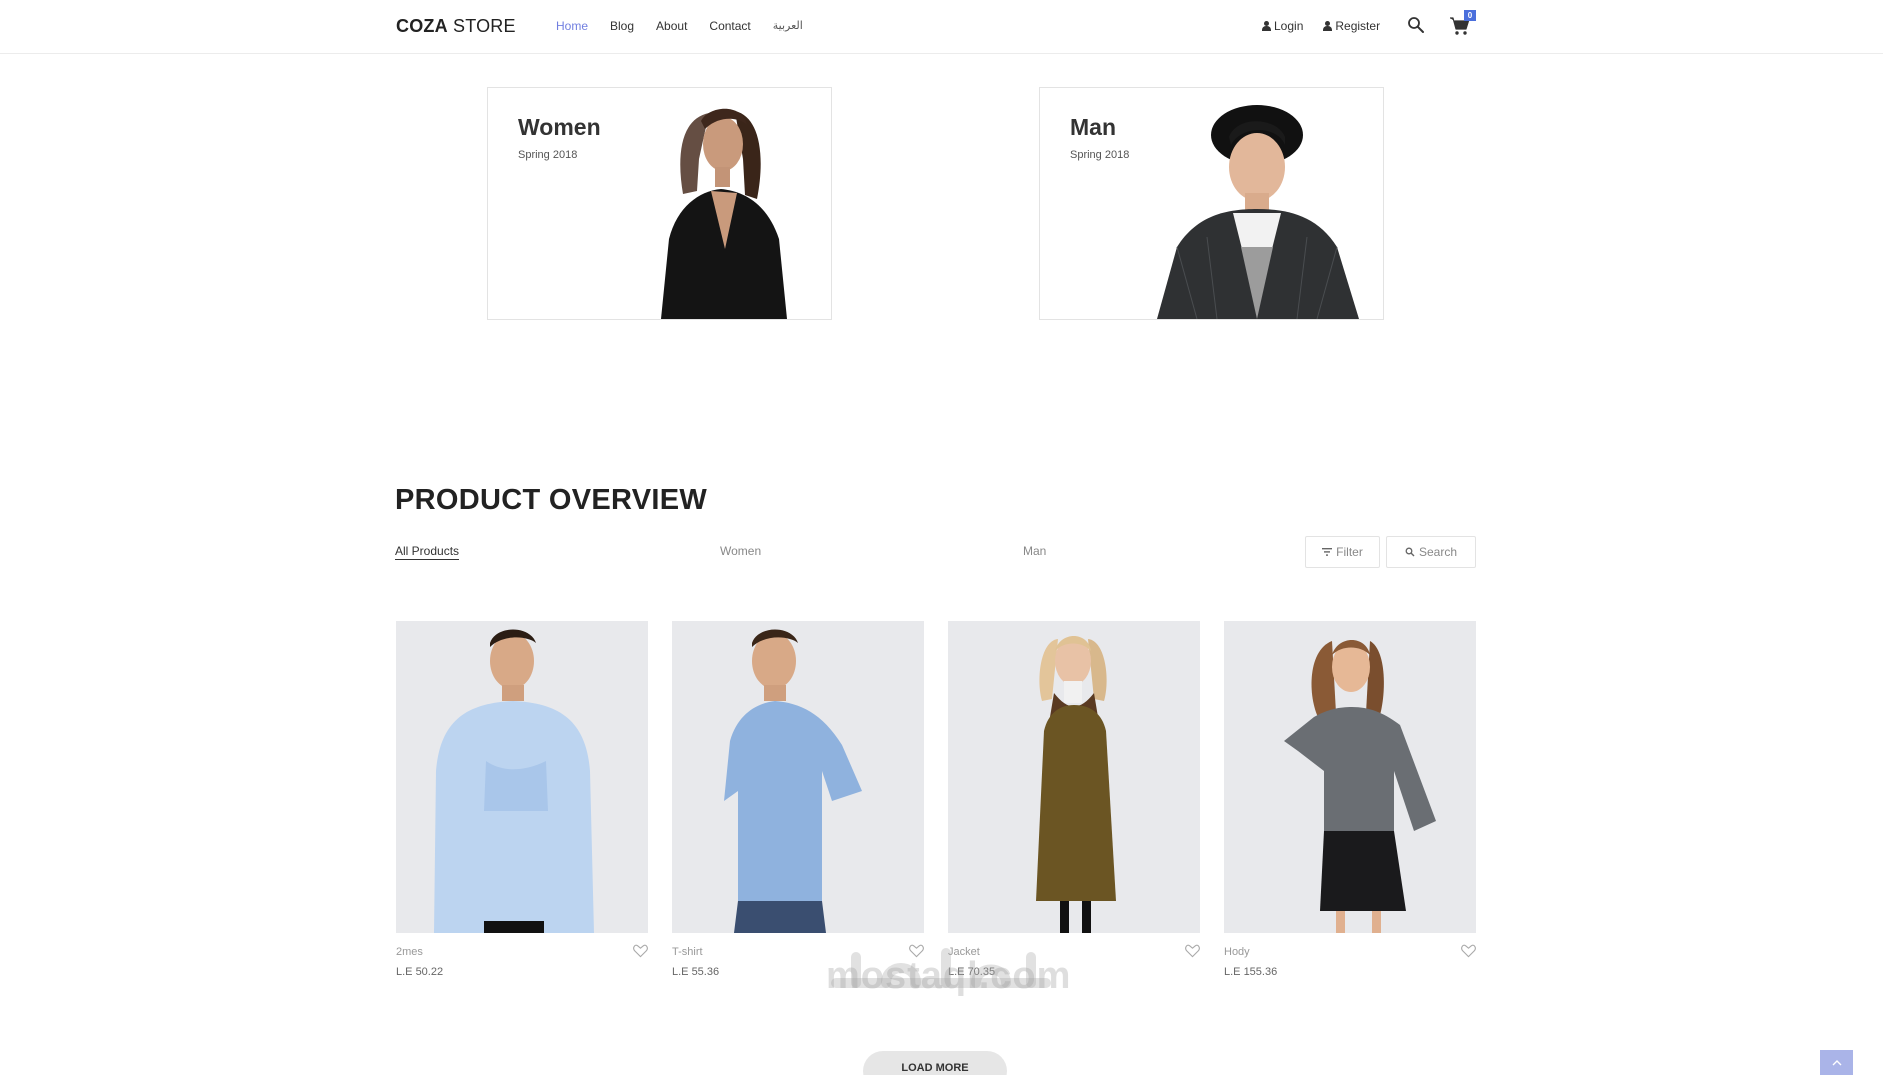 The height and width of the screenshot is (1075, 1883). Describe the element at coordinates (1470, 15) in the screenshot. I see `cart-count-badge: 0` at that location.